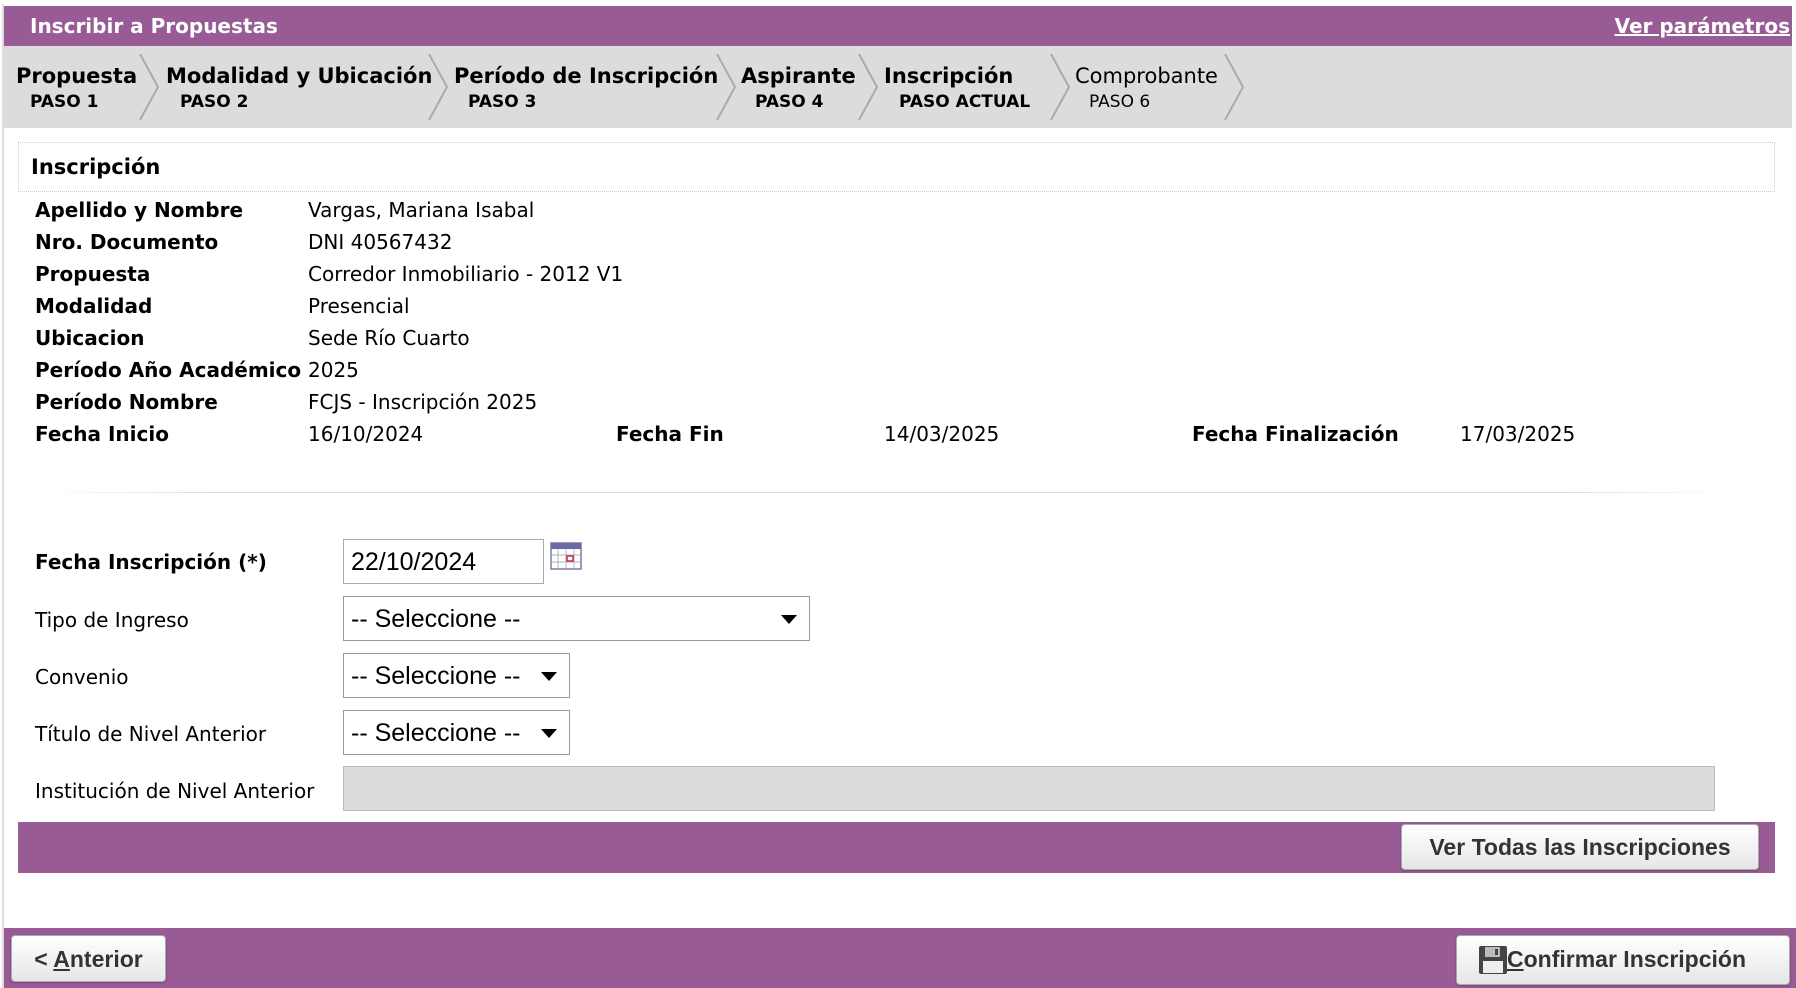  I want to click on step-comprobante: Comprobante PASO 6, so click(1160, 87).